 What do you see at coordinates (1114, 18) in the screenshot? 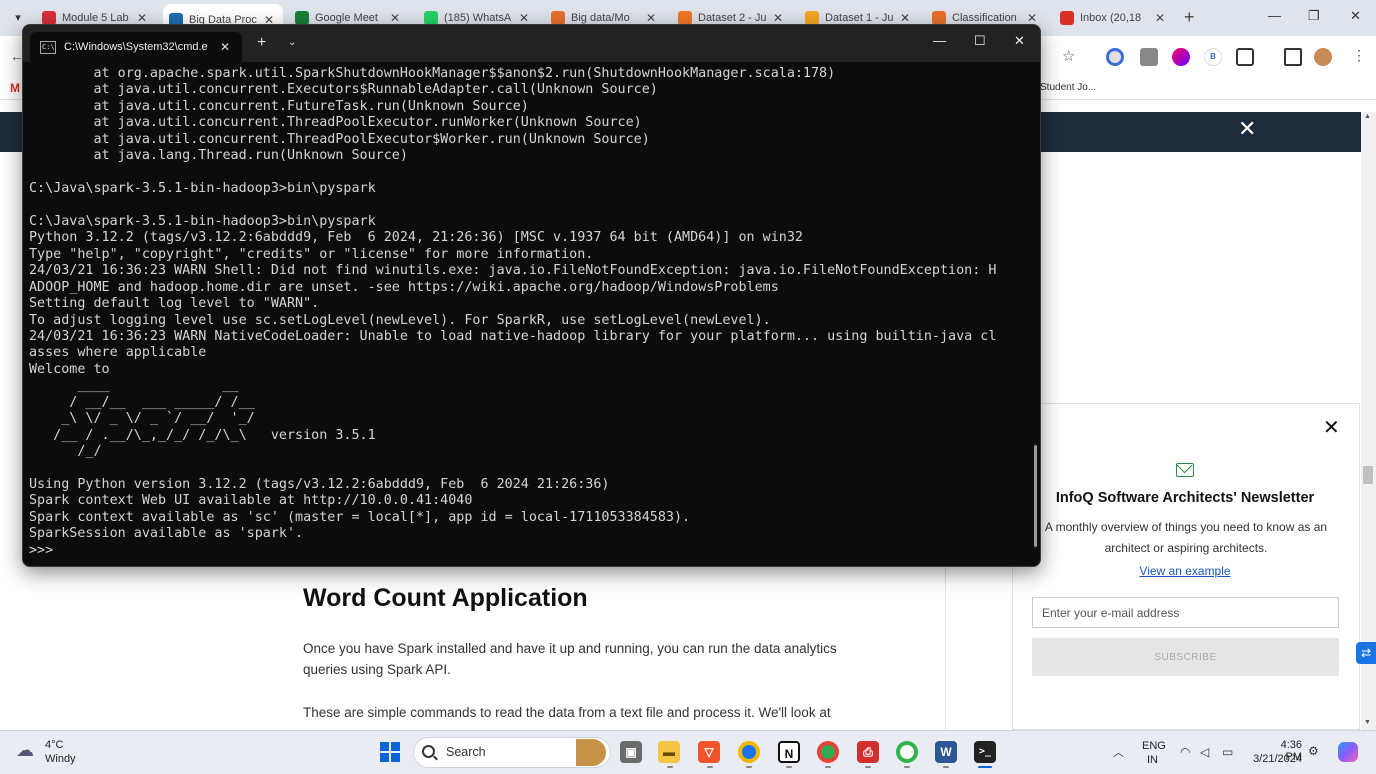
I see `browser-tab: Inbox (20,18 ✕` at bounding box center [1114, 18].